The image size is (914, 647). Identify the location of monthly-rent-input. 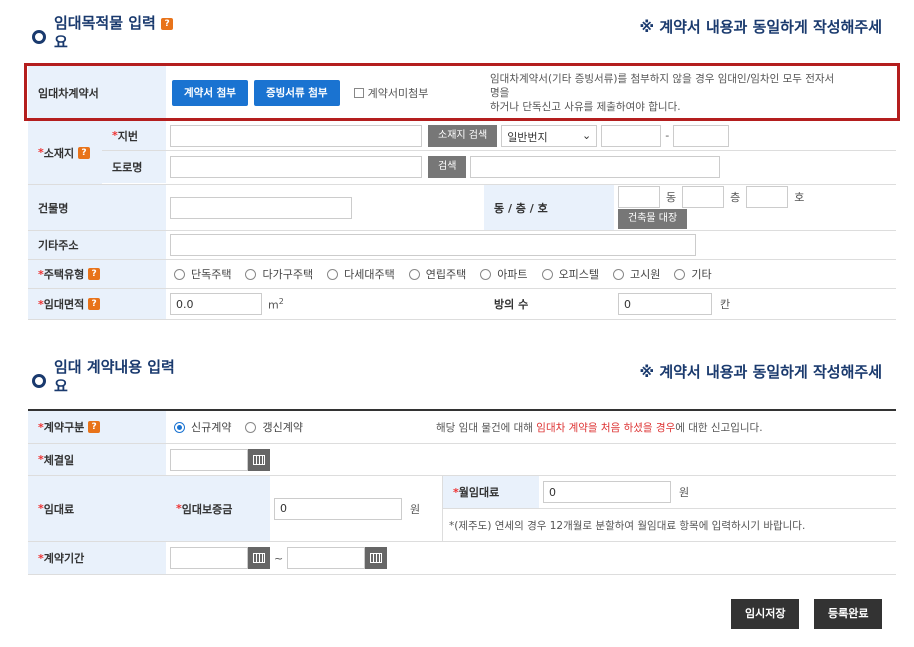
(607, 492).